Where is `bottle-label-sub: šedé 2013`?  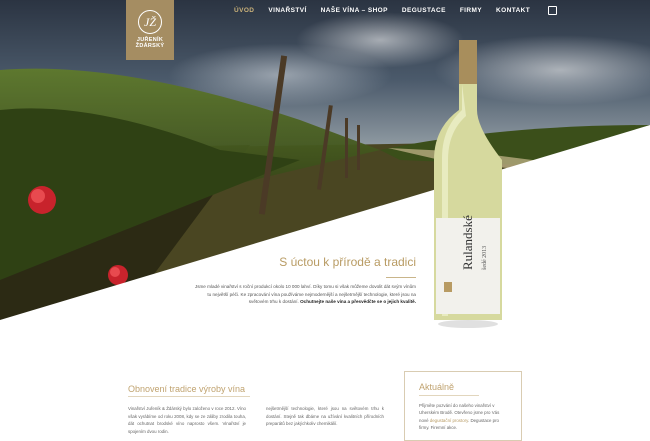 bottle-label-sub: šedé 2013 is located at coordinates (485, 258).